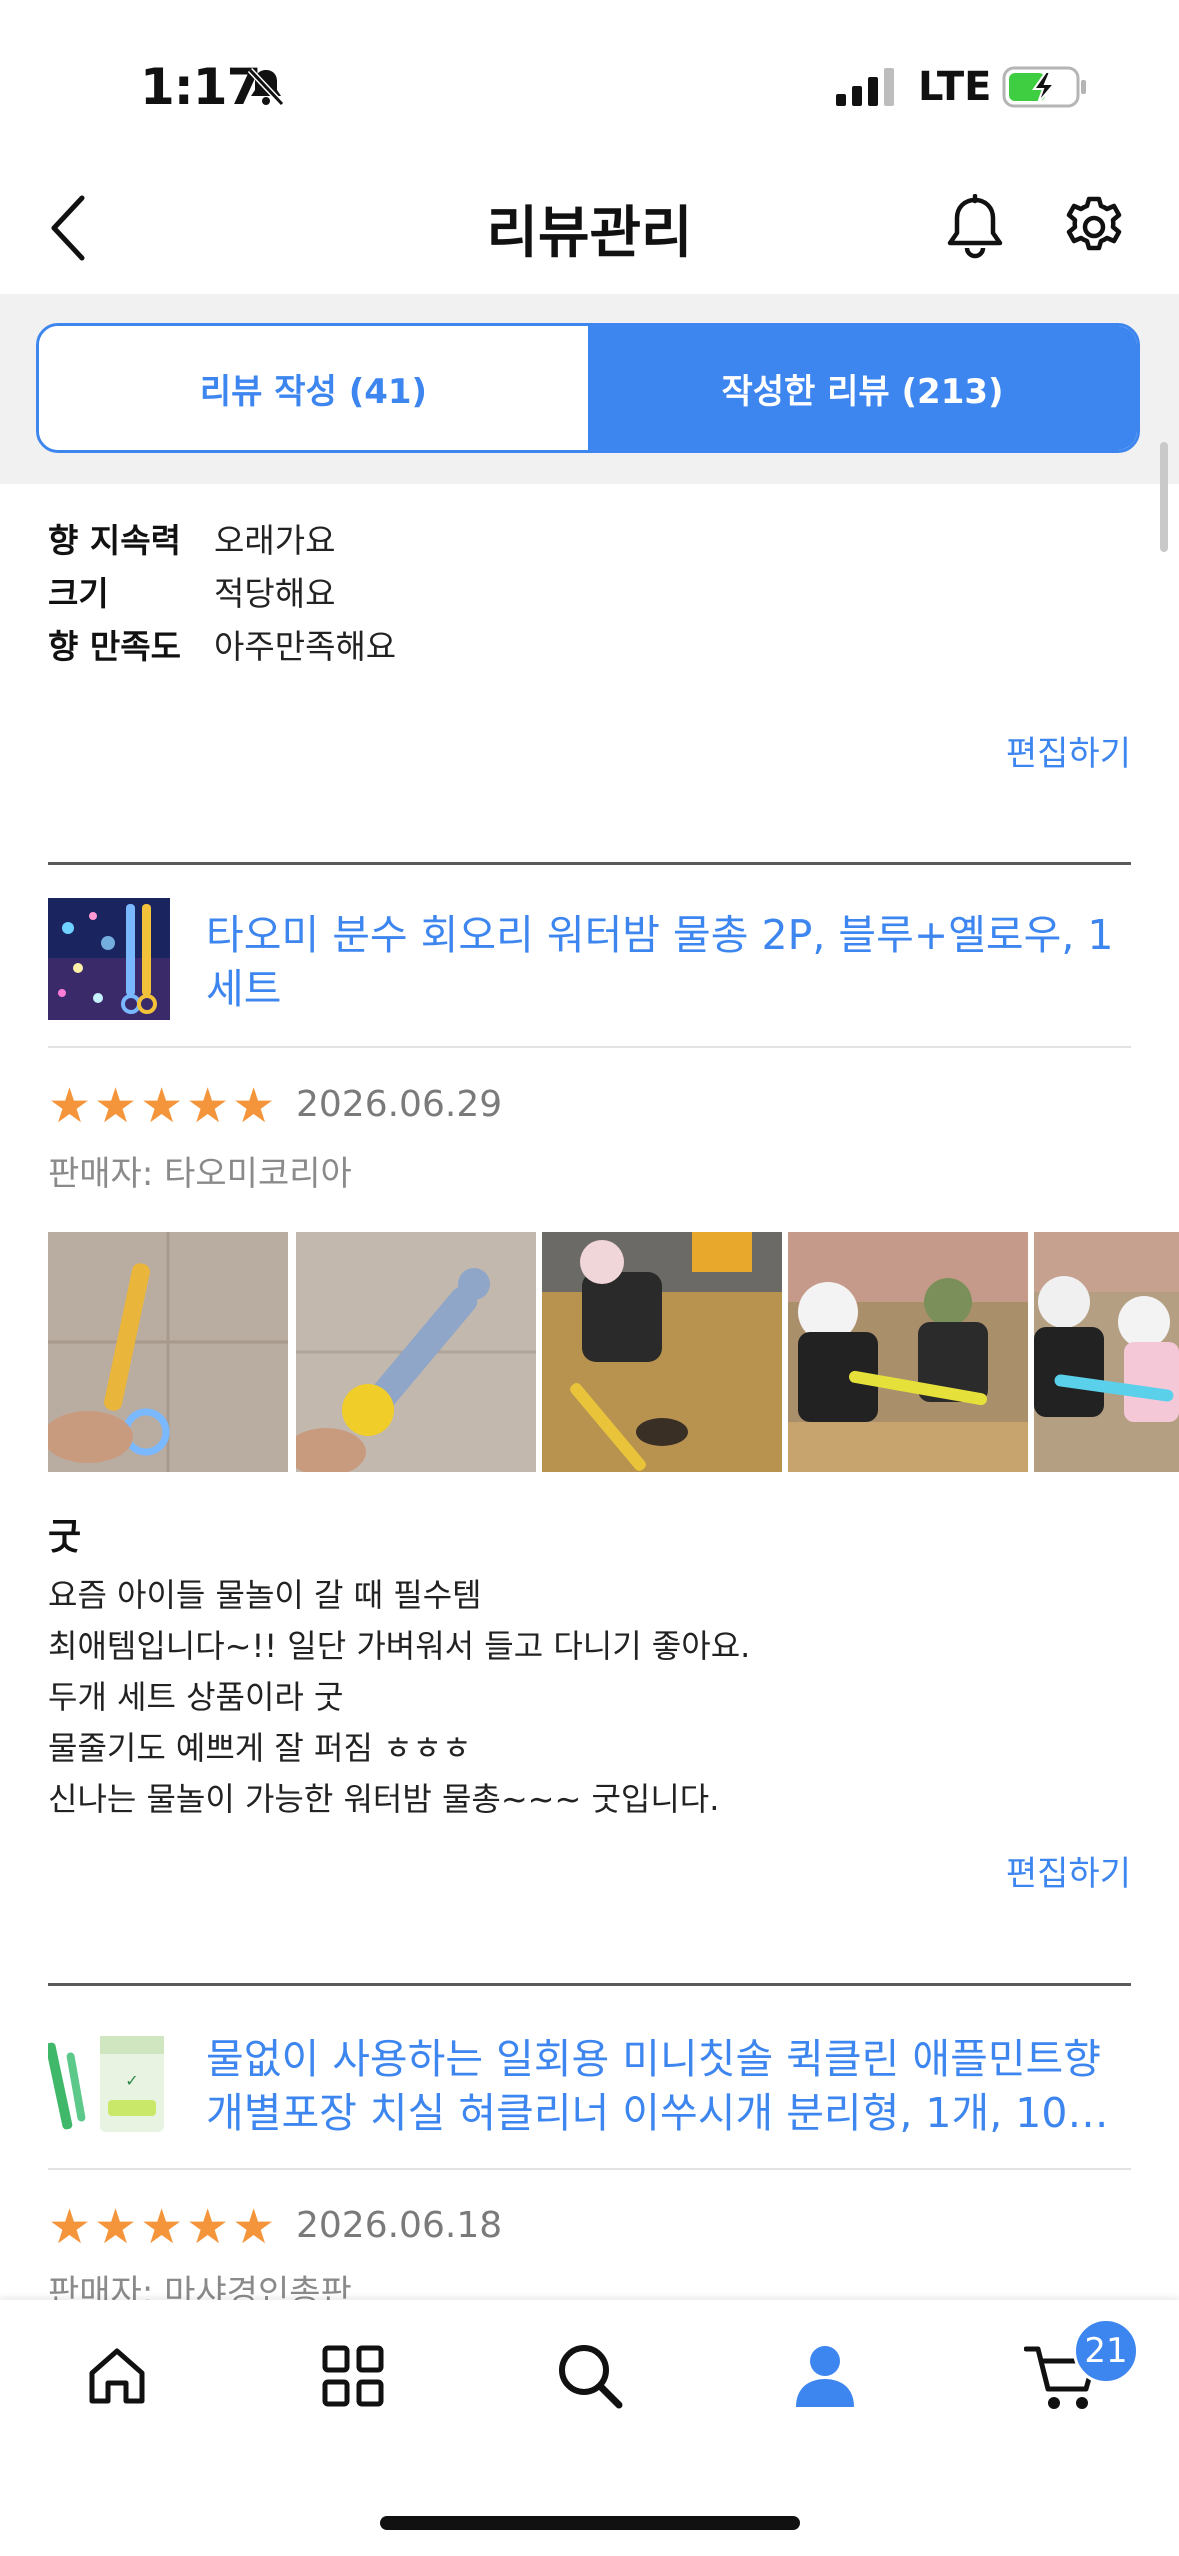 This screenshot has height=2556, width=1179. What do you see at coordinates (975, 227) in the screenshot?
I see `notification-bell-icon` at bounding box center [975, 227].